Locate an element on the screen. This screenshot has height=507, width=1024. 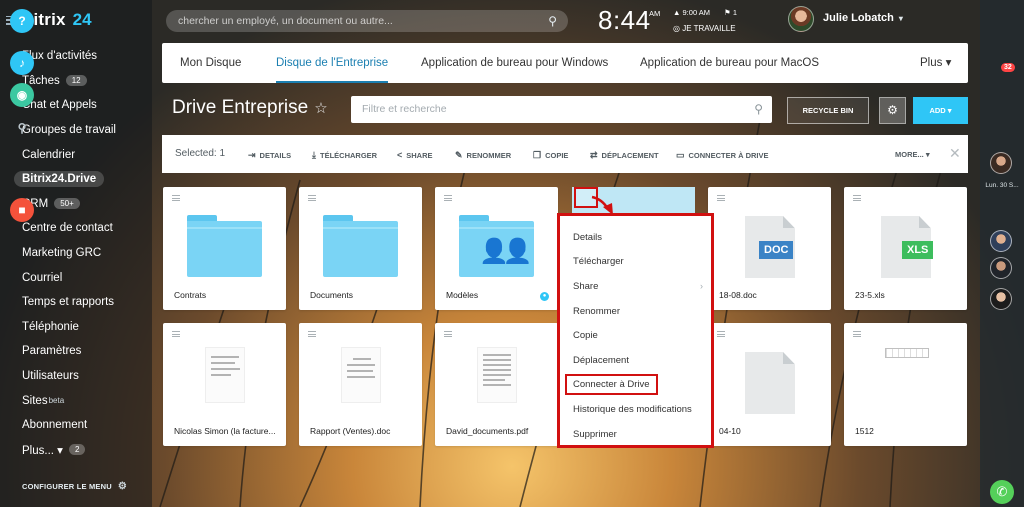
ctx-item-deplacement: Déplacement is located at coordinates (635, 360).